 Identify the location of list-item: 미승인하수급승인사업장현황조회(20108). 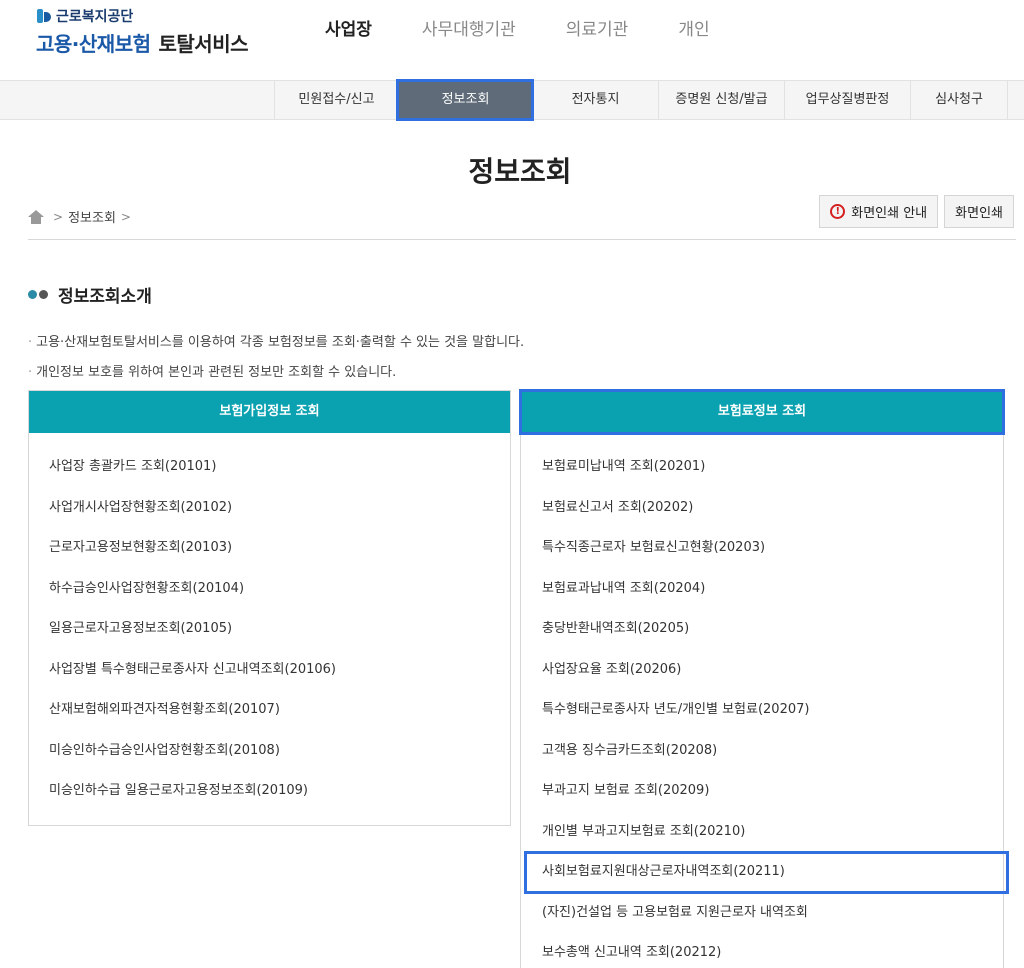
(269, 751).